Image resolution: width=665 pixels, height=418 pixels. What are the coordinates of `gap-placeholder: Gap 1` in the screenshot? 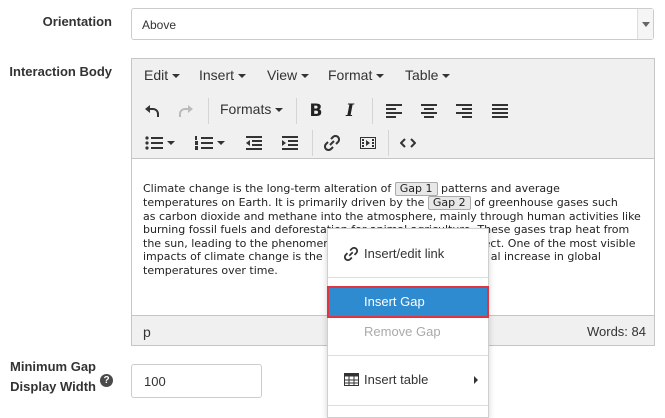 It's located at (416, 189).